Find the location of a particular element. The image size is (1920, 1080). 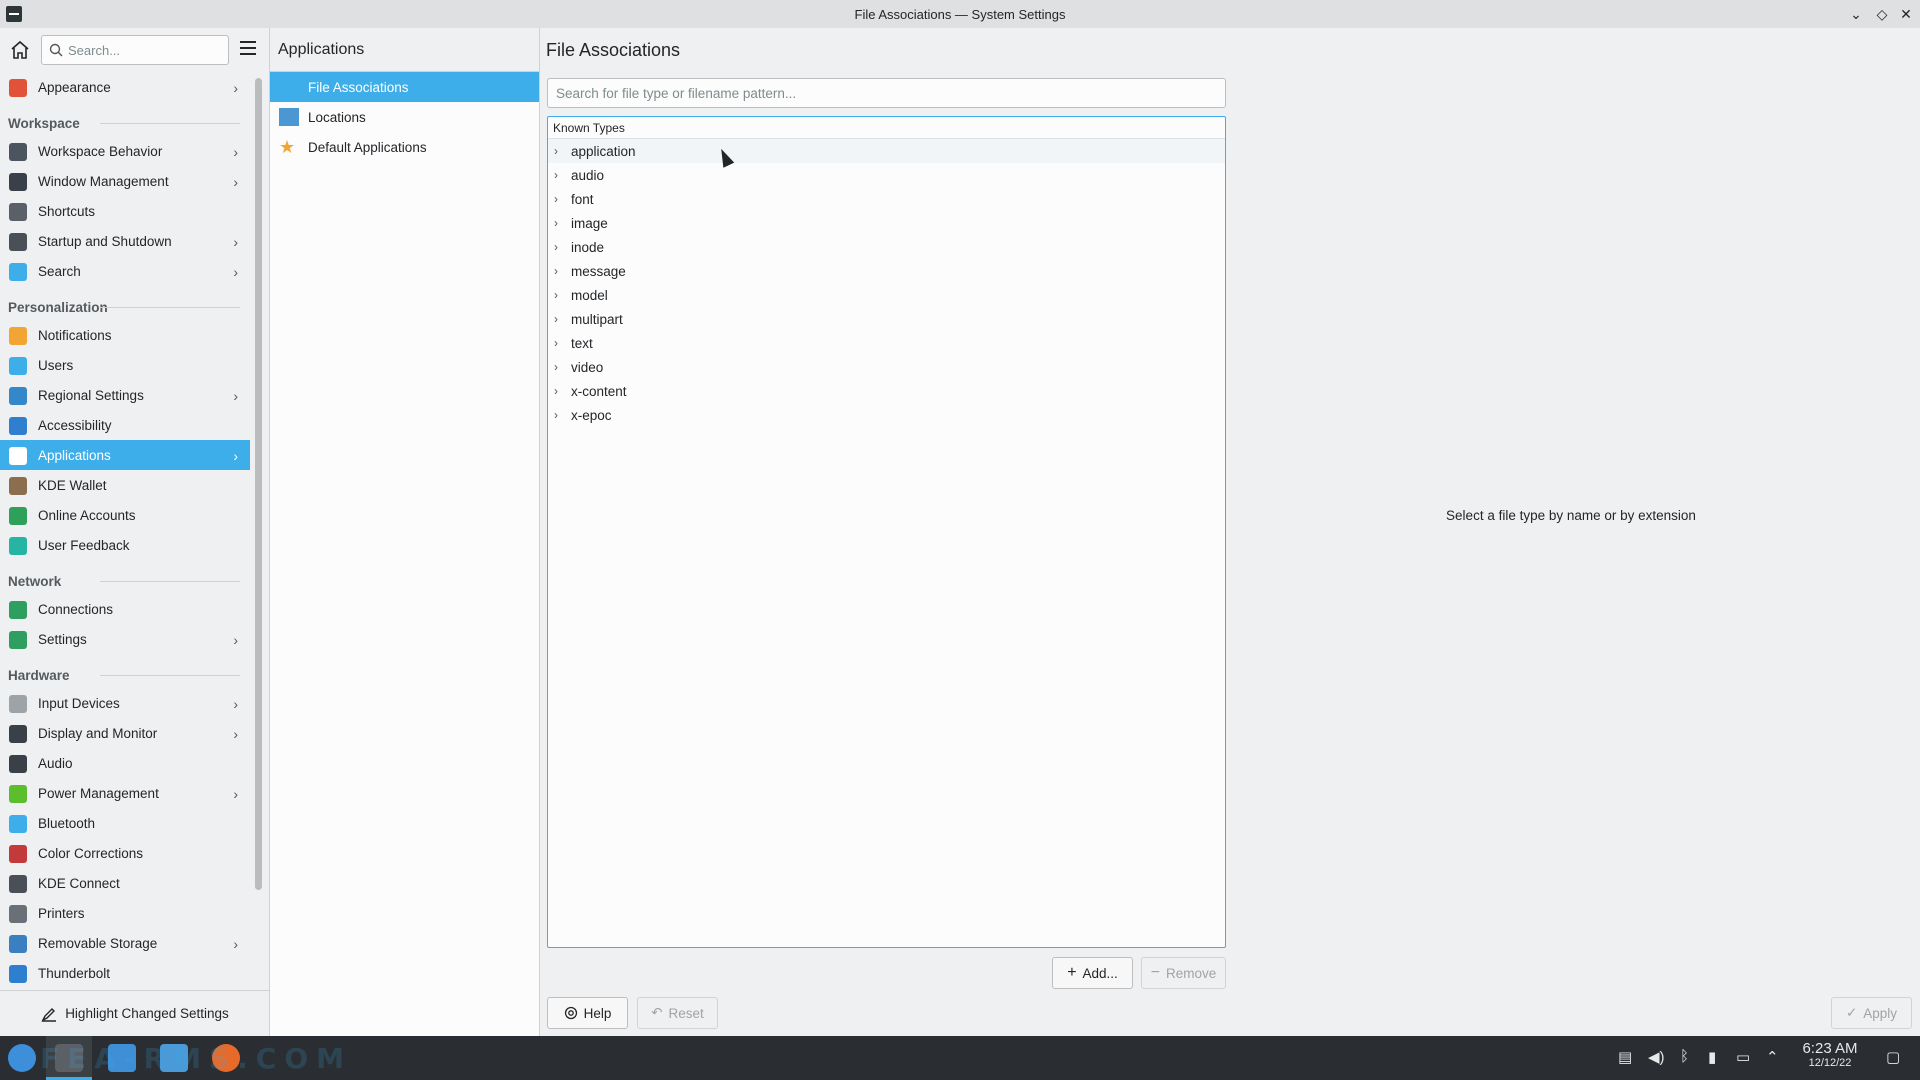

sidebar-item-connections: Connections is located at coordinates (125, 609).